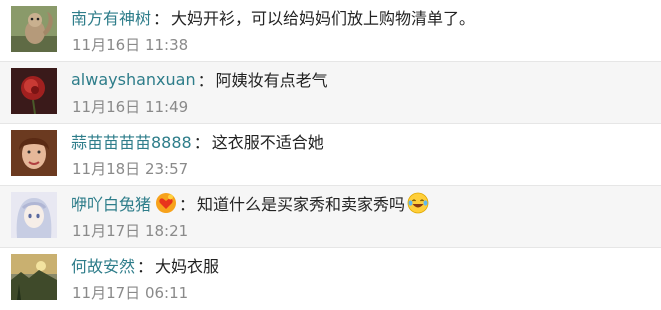 The height and width of the screenshot is (310, 661). What do you see at coordinates (267, 142) in the screenshot?
I see `comment-text: 这衣服不适合她` at bounding box center [267, 142].